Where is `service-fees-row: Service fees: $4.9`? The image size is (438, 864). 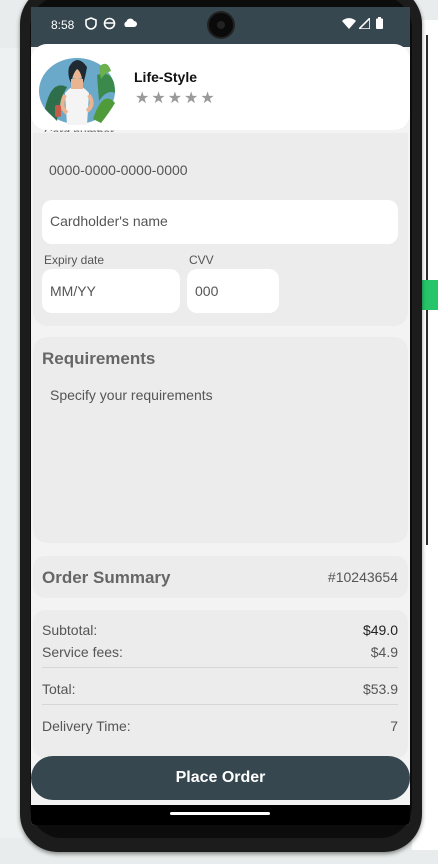 service-fees-row: Service fees: $4.9 is located at coordinates (220, 653).